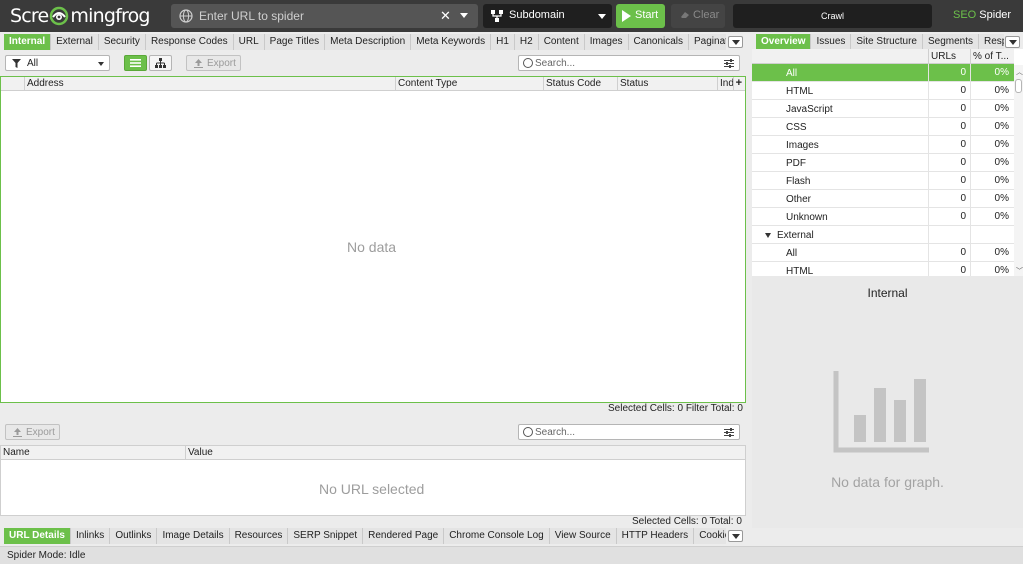 The height and width of the screenshot is (564, 1023). I want to click on scroll-down-icon: ﹀, so click(1019, 271).